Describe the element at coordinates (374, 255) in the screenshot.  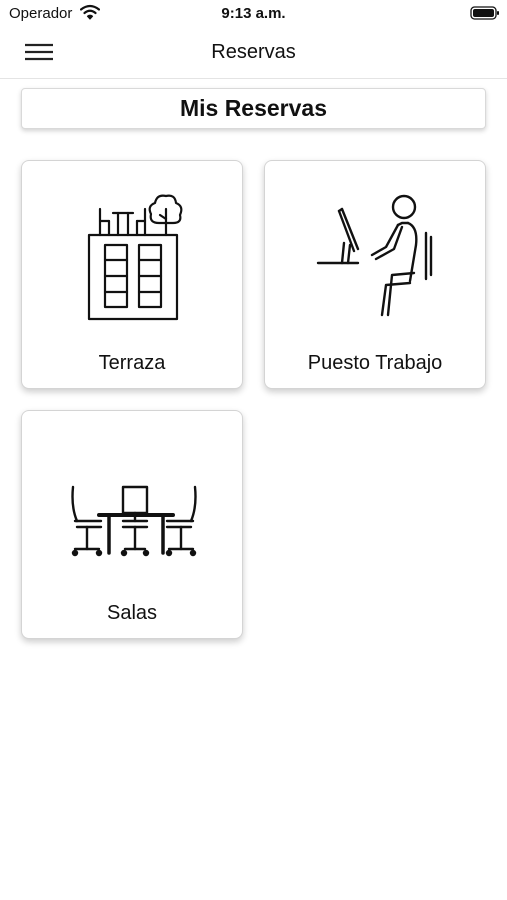
I see `workstation-person-icon` at that location.